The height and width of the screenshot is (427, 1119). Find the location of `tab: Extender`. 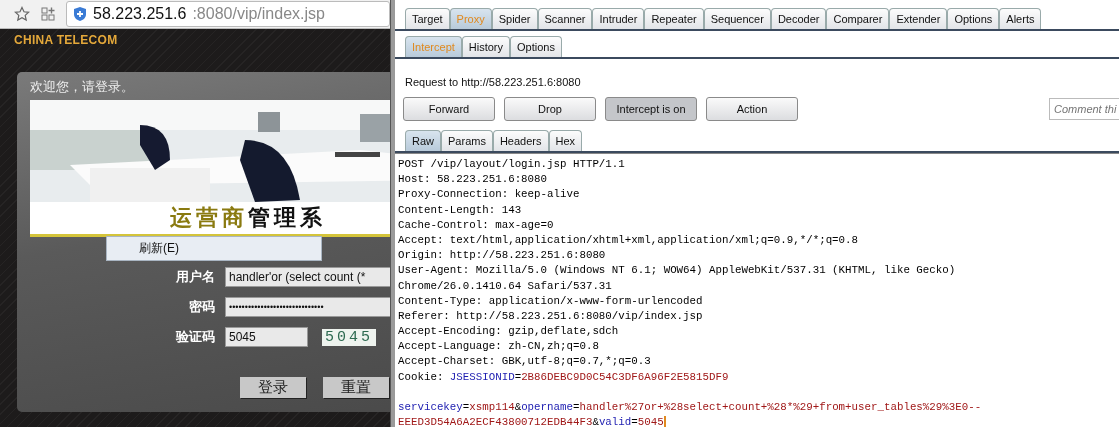

tab: Extender is located at coordinates (918, 18).